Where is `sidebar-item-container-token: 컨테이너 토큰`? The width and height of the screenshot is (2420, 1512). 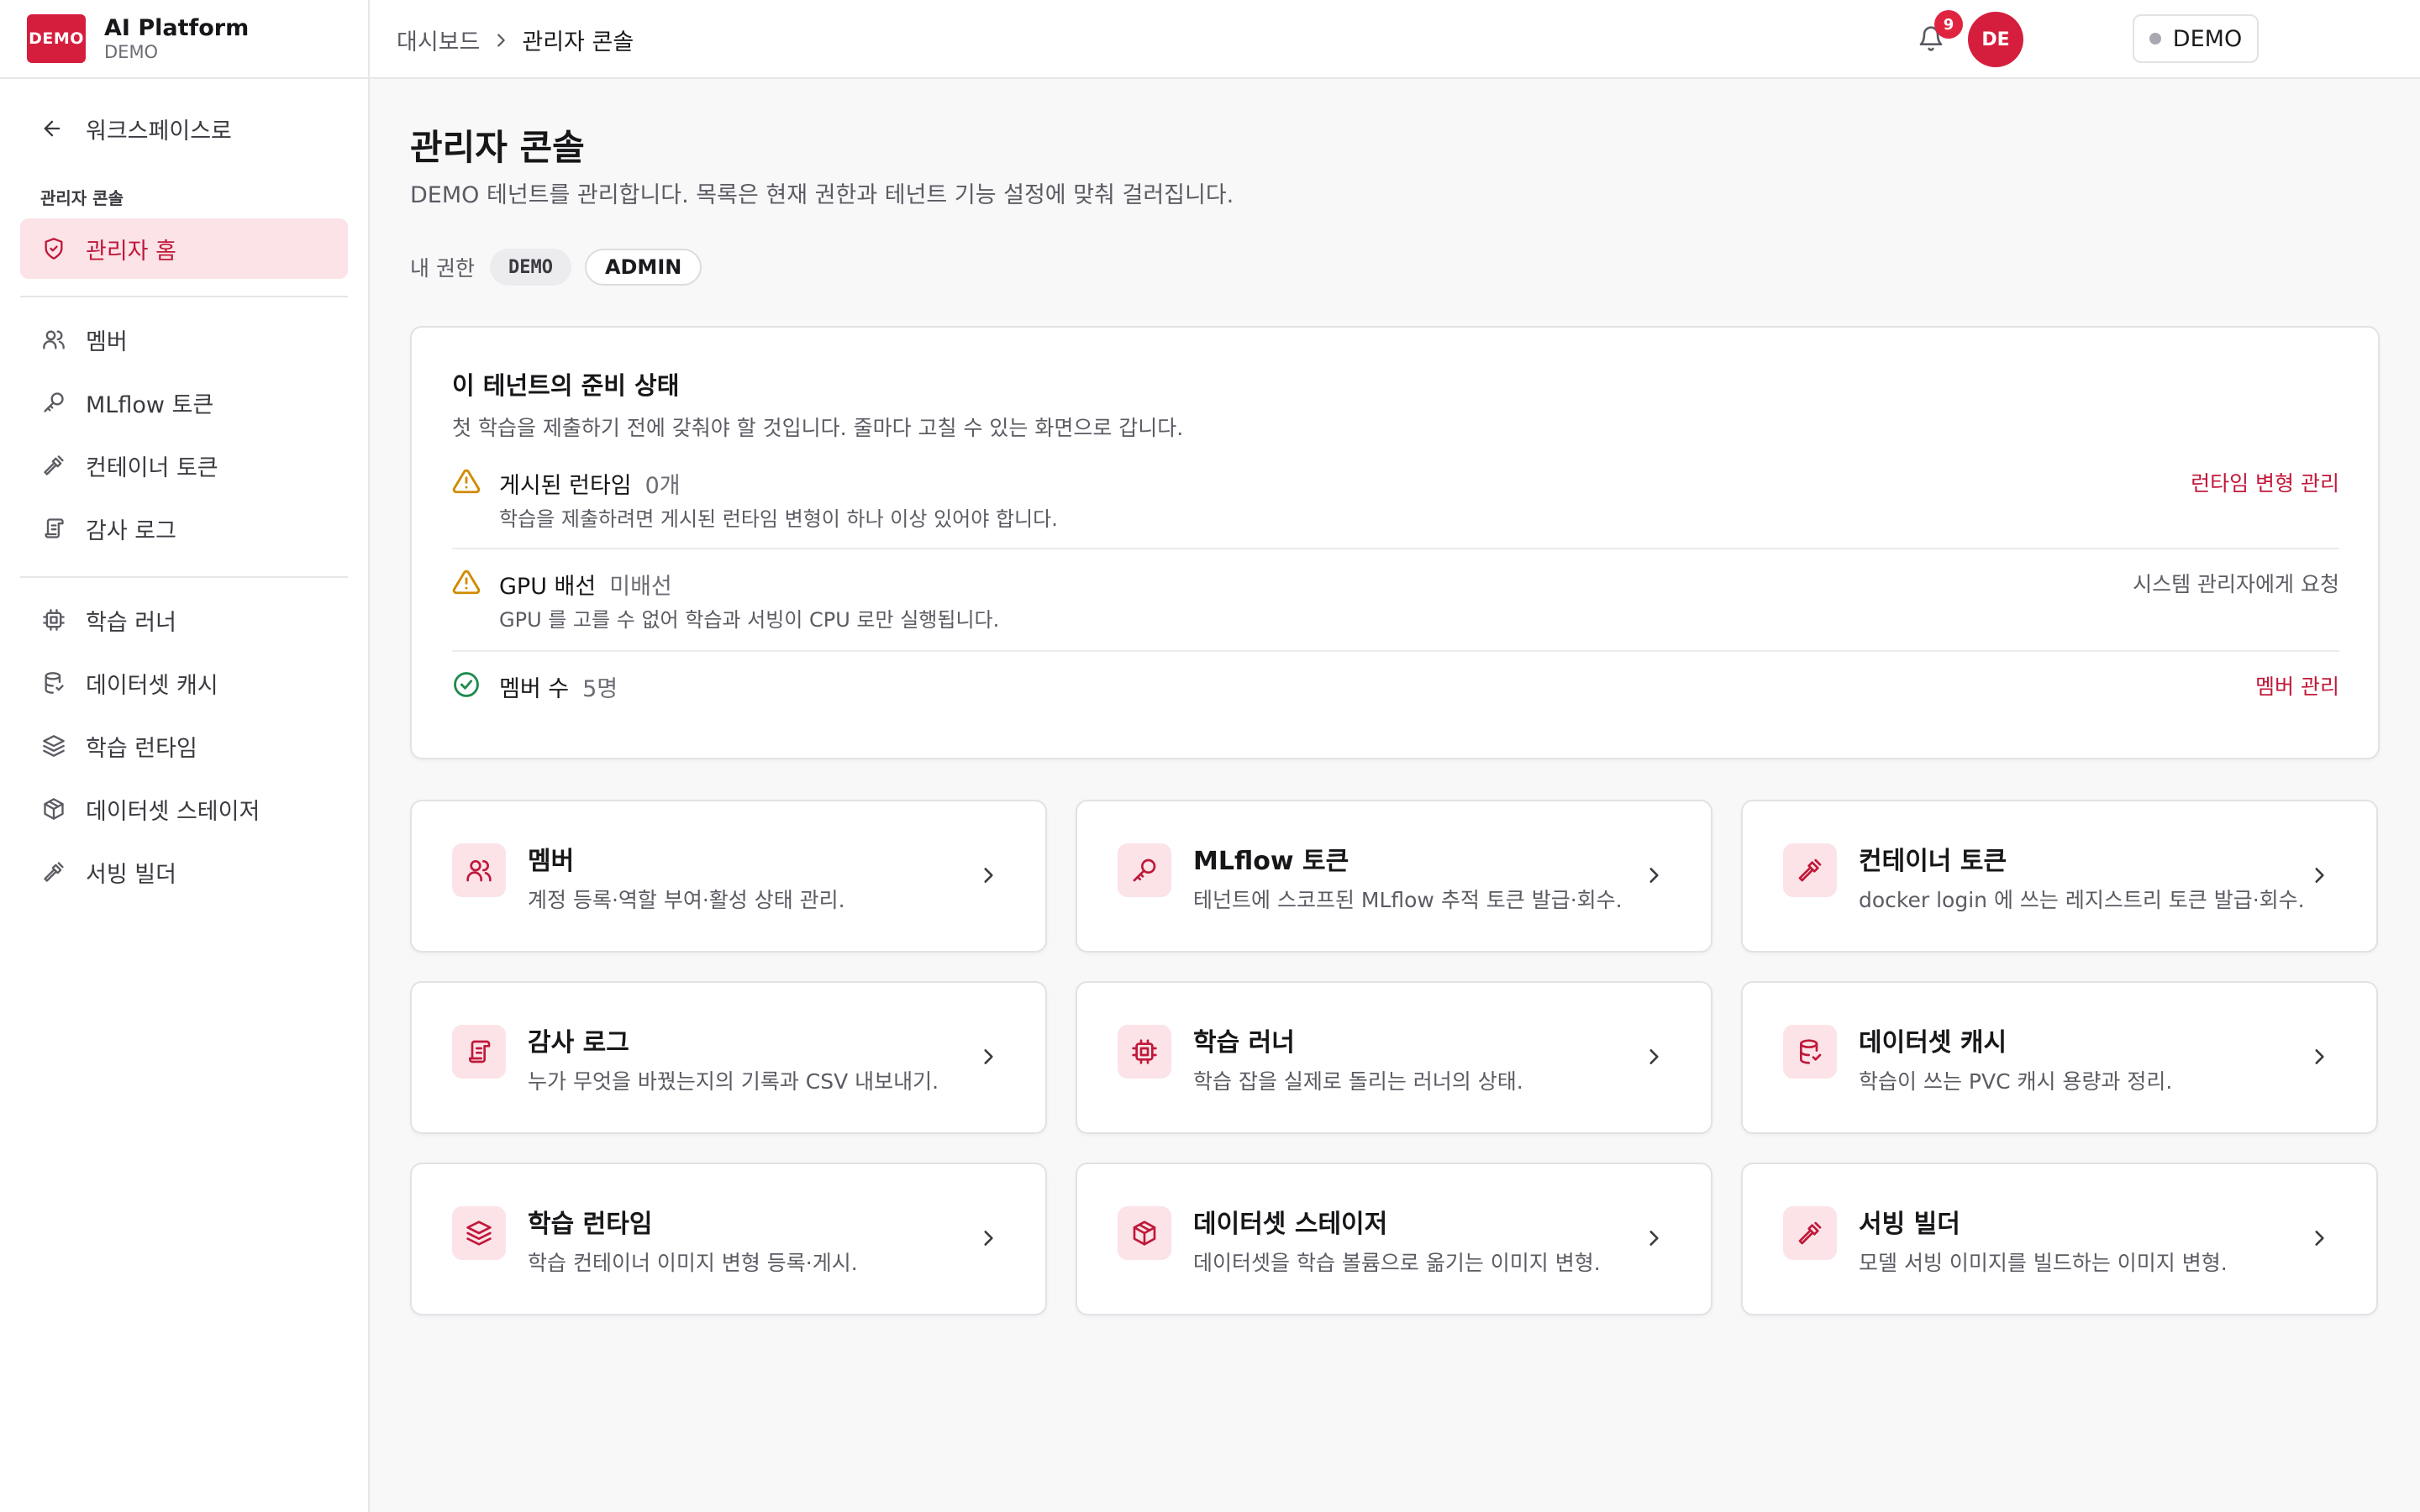 sidebar-item-container-token: 컨테이너 토큰 is located at coordinates (184, 465).